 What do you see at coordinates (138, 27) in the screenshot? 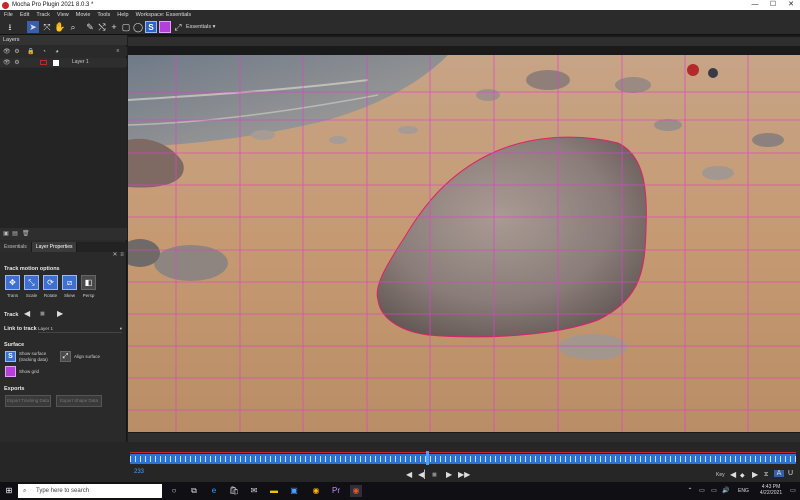
I see `circle-spline-icon: ◯` at bounding box center [138, 27].